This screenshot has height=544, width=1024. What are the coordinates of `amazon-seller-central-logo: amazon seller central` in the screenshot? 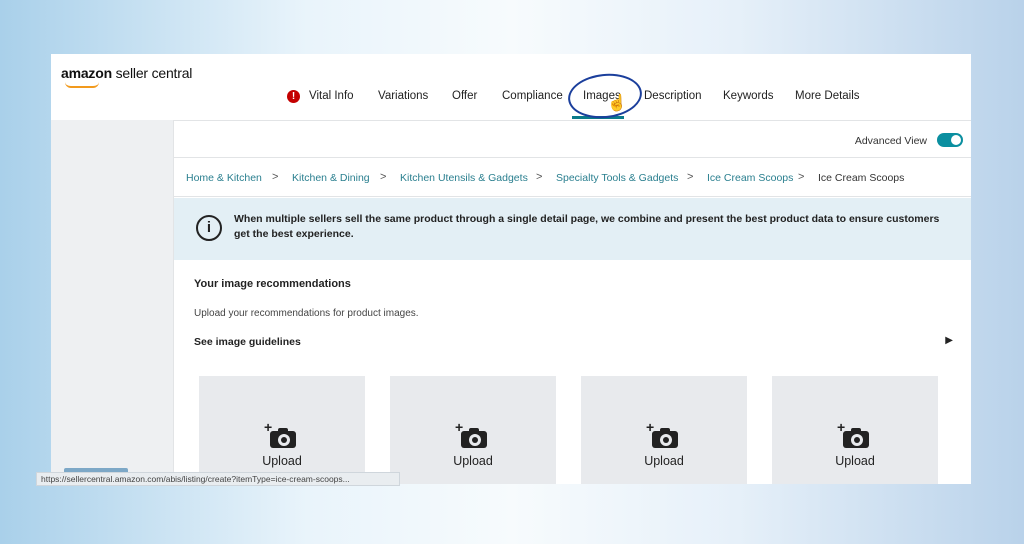 It's located at (126, 73).